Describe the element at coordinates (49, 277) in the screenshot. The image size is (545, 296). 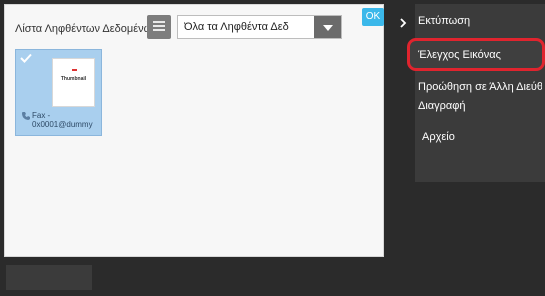
I see `bottom-bar-button` at that location.